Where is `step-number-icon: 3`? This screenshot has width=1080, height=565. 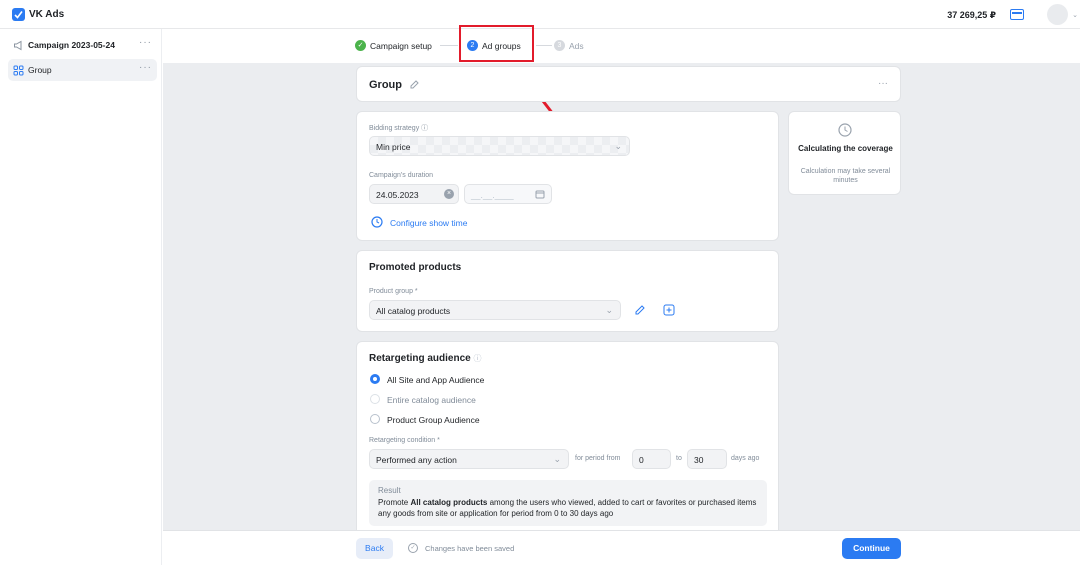
step-number-icon: 3 is located at coordinates (559, 45).